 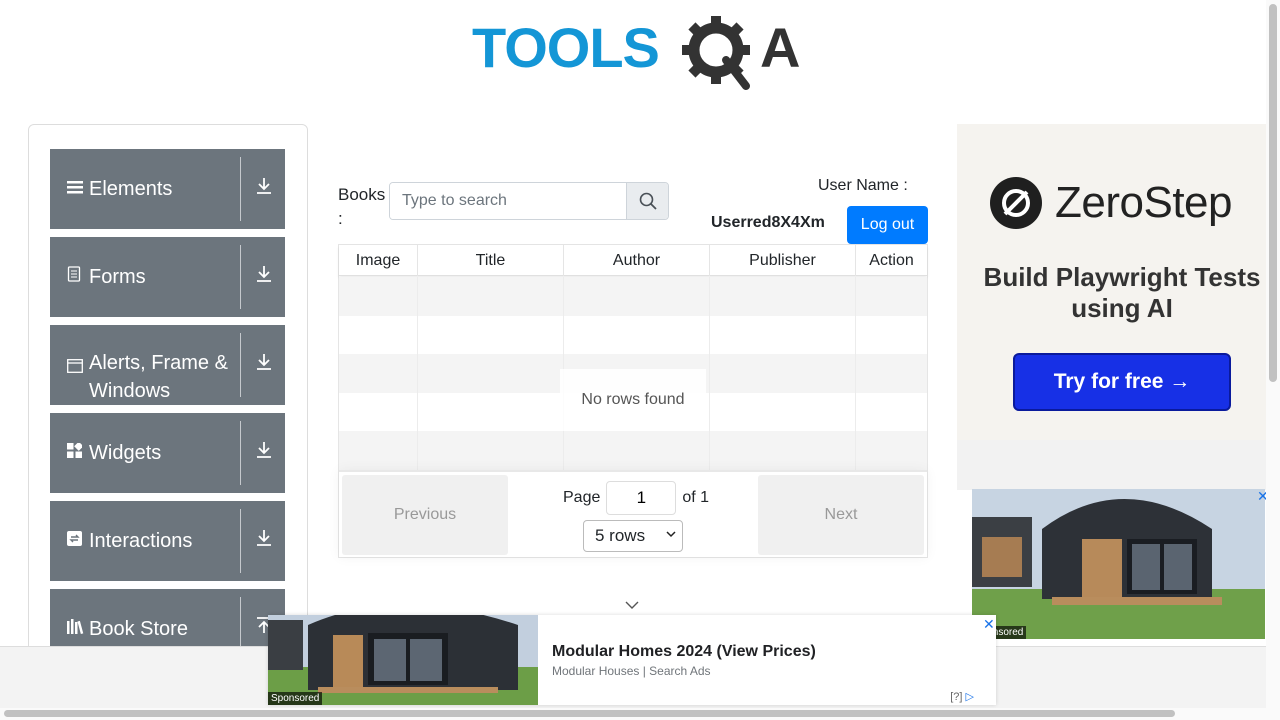 What do you see at coordinates (141, 541) in the screenshot?
I see `sidebar-item-label: Interactions` at bounding box center [141, 541].